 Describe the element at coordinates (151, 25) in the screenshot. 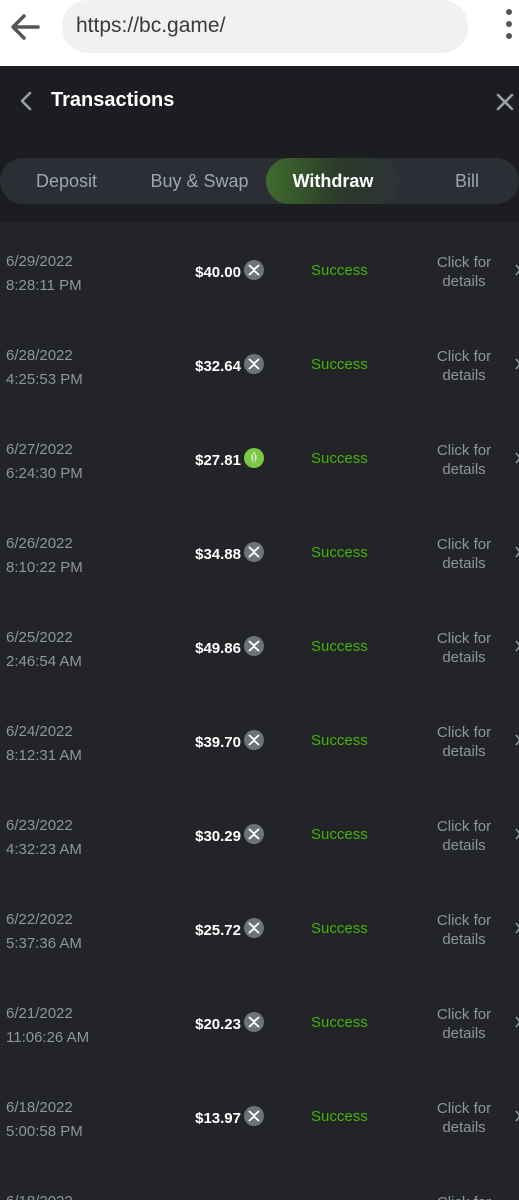

I see `url-text: https://bc.game/` at that location.